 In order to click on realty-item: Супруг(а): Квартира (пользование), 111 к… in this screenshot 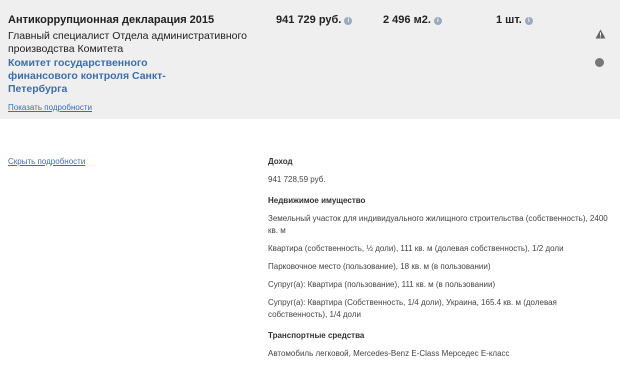, I will do `click(382, 284)`.